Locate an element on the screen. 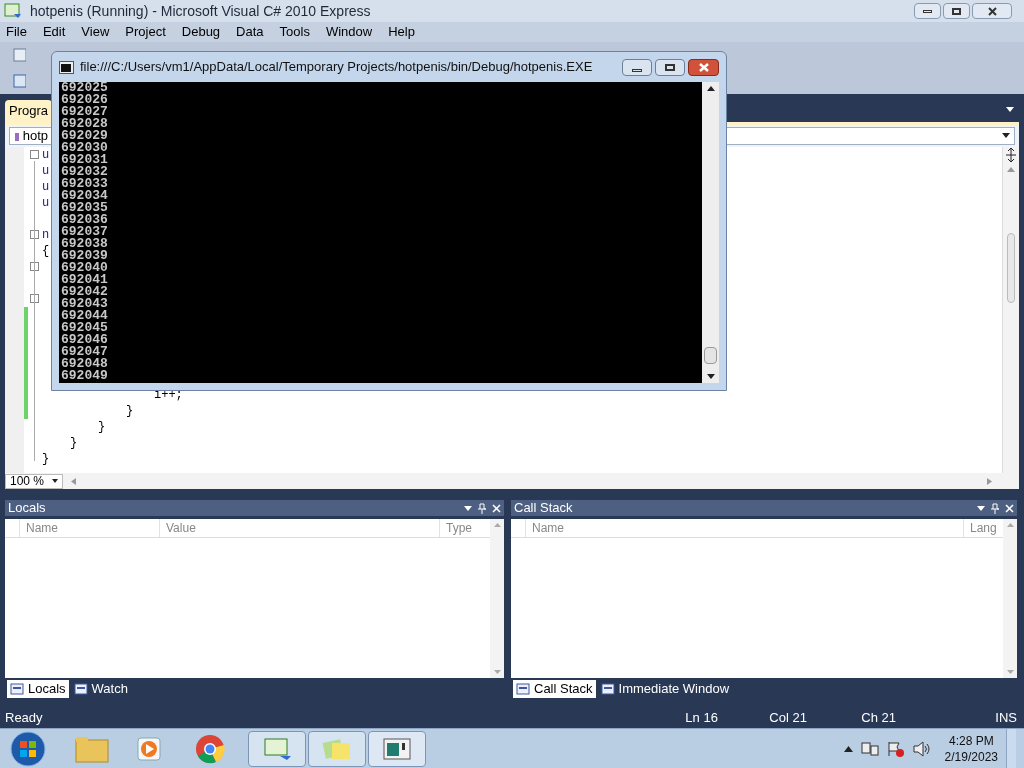 Image resolution: width=1024 pixels, height=768 pixels. type-dropdown: hotp is located at coordinates (31, 136).